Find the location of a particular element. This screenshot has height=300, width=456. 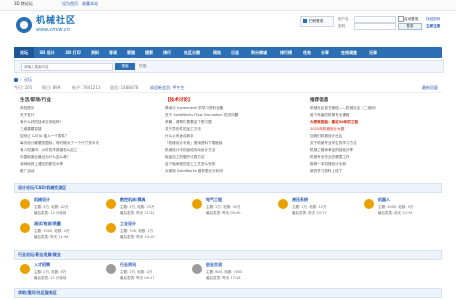

search-button: 搜索 is located at coordinates (125, 66).